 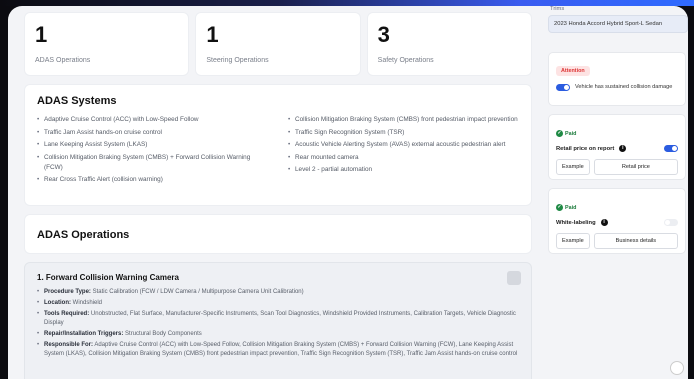 I want to click on chat-icon, so click(x=677, y=368).